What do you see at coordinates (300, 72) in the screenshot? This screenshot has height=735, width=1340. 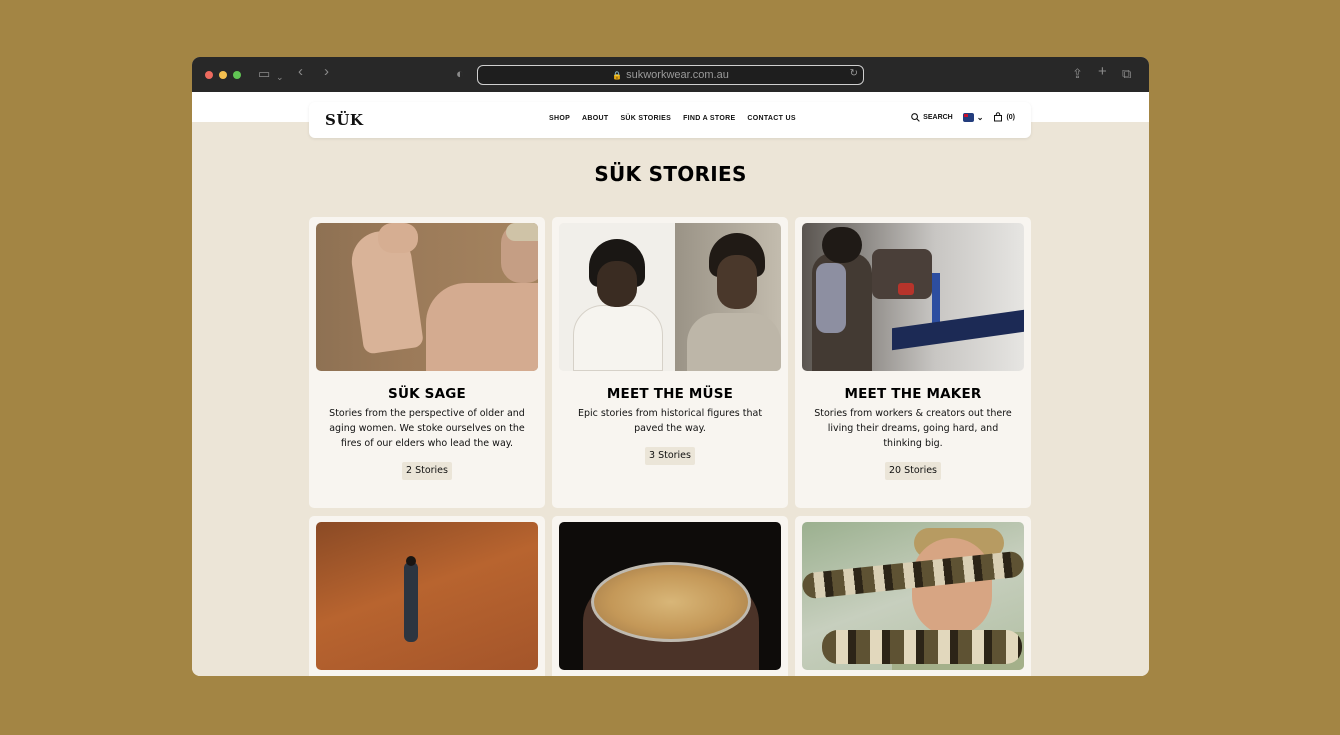 I see `back-icon: ‹` at bounding box center [300, 72].